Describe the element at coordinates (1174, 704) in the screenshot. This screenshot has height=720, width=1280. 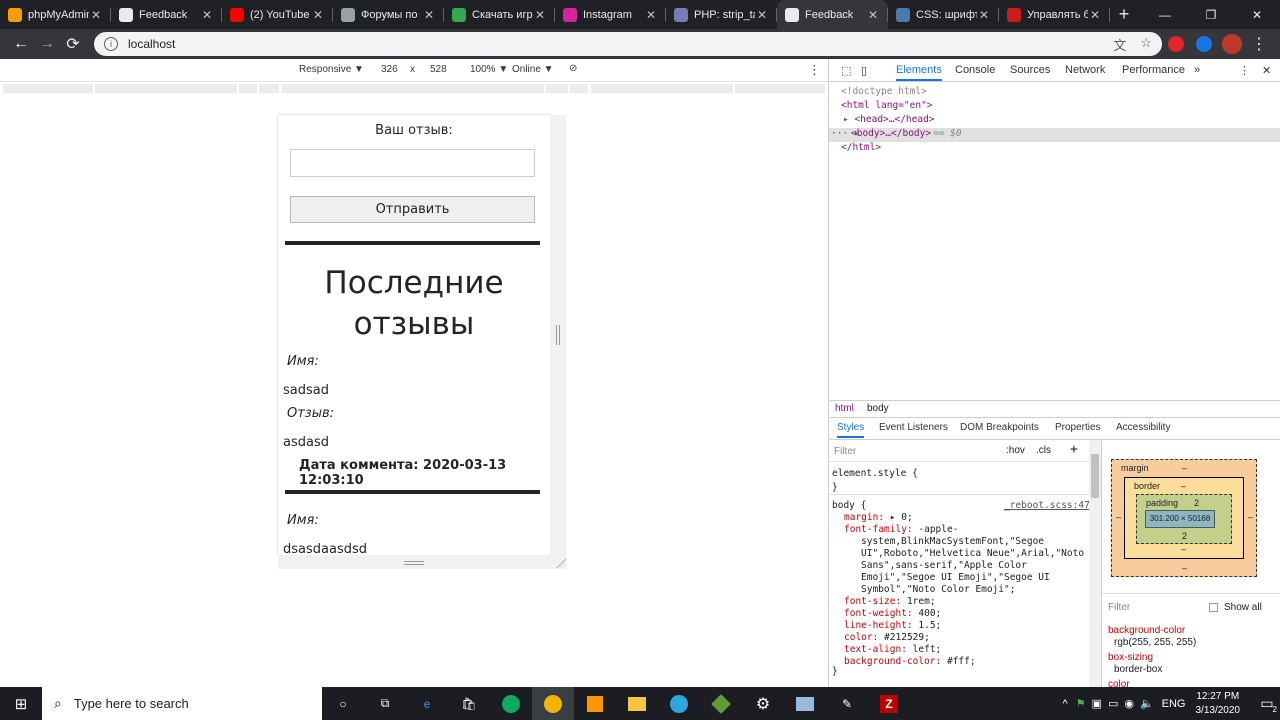
I see `language-indicator: ENG` at that location.